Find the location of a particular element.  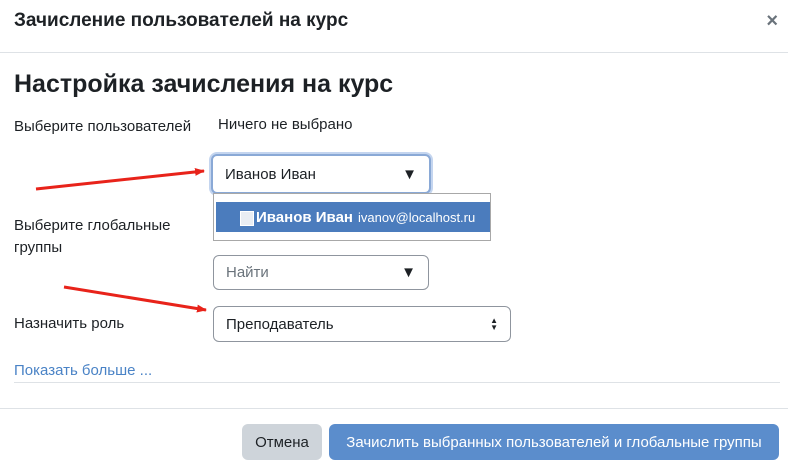

annotation-arrows is located at coordinates (121, 240).